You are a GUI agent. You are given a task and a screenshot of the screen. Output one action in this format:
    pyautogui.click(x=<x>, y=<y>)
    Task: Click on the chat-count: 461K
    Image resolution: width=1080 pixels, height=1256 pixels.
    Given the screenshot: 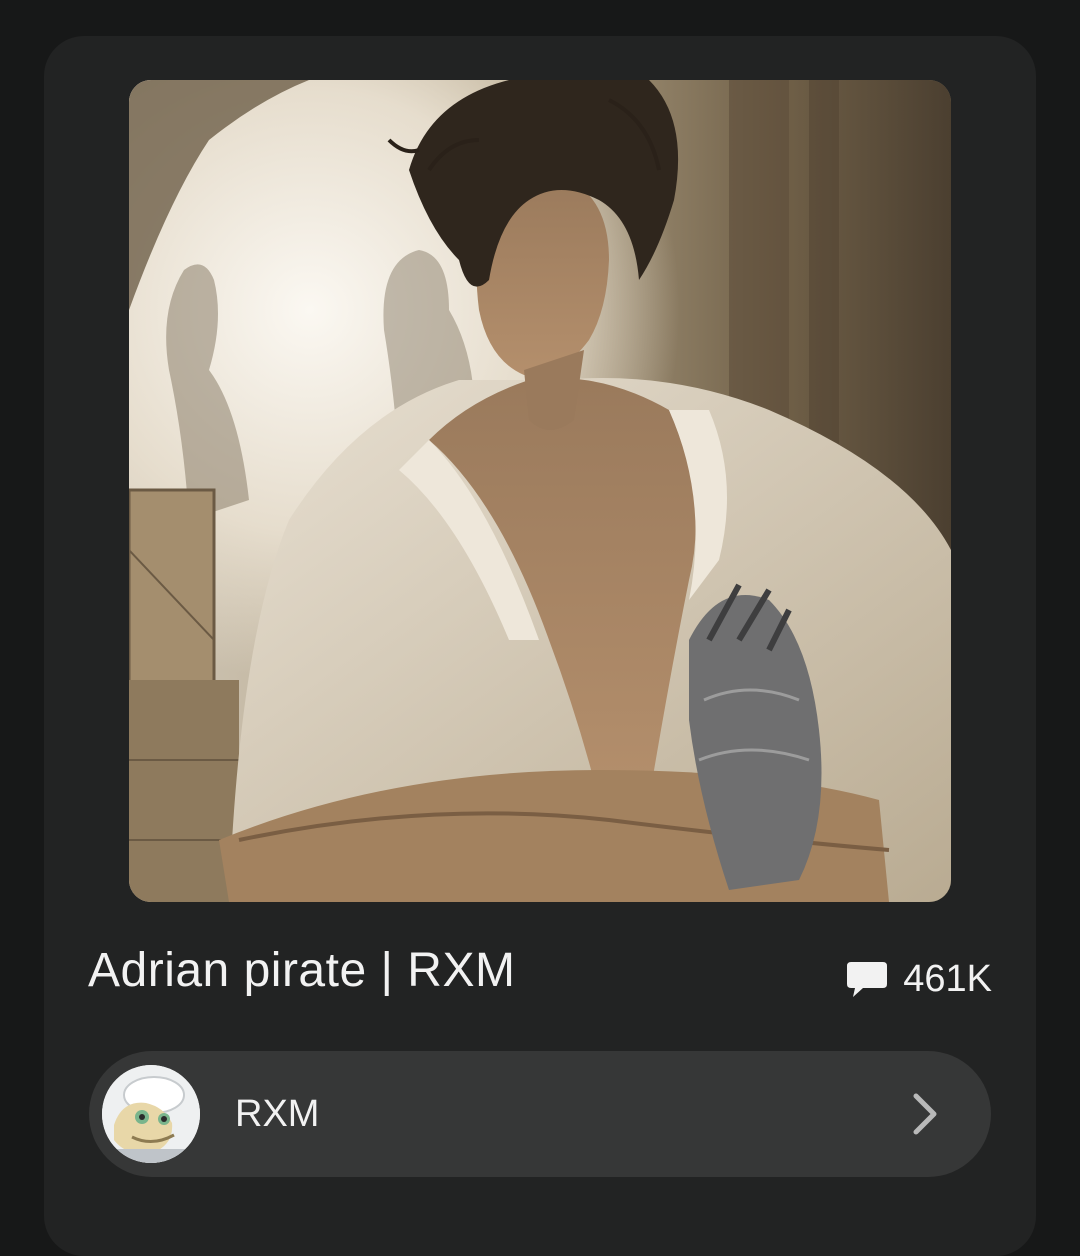 What is the action you would take?
    pyautogui.click(x=947, y=979)
    